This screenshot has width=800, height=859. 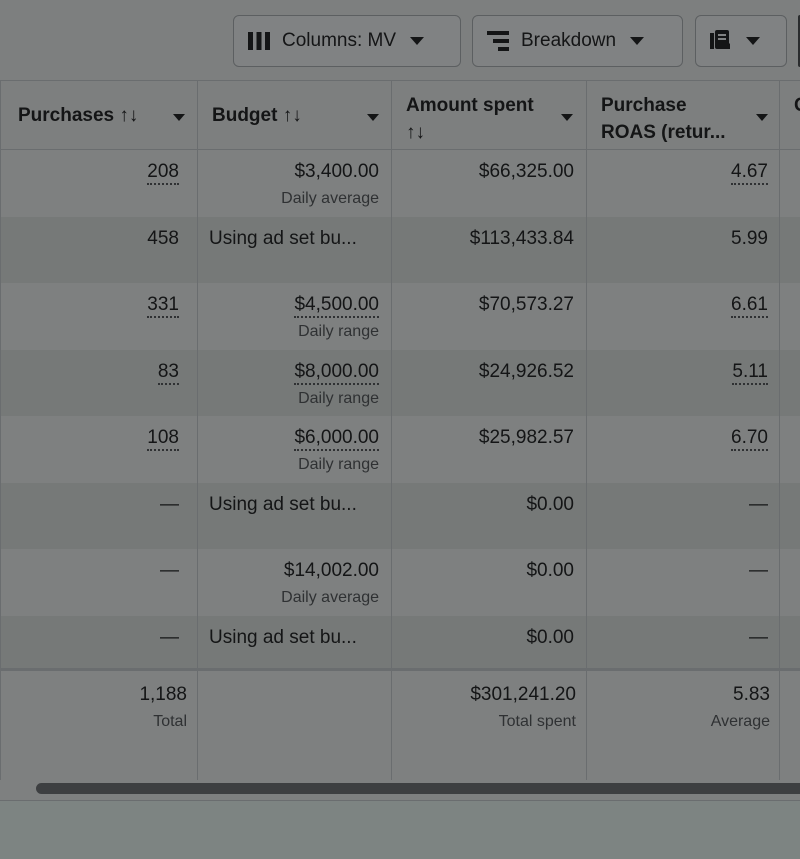 I want to click on amount-spent-cell-value: $66,325.00, so click(x=526, y=171).